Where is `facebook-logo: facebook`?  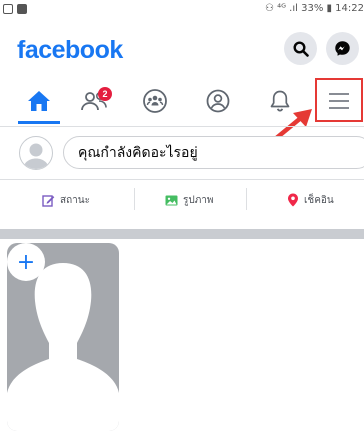 facebook-logo: facebook is located at coordinates (70, 50).